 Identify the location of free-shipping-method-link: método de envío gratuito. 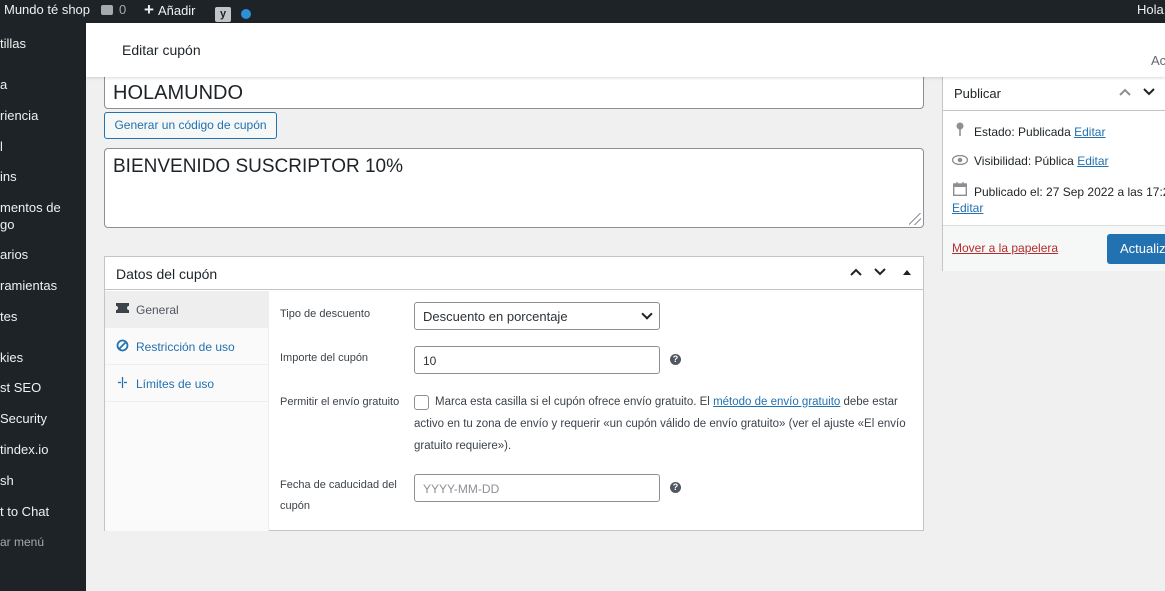
(776, 402).